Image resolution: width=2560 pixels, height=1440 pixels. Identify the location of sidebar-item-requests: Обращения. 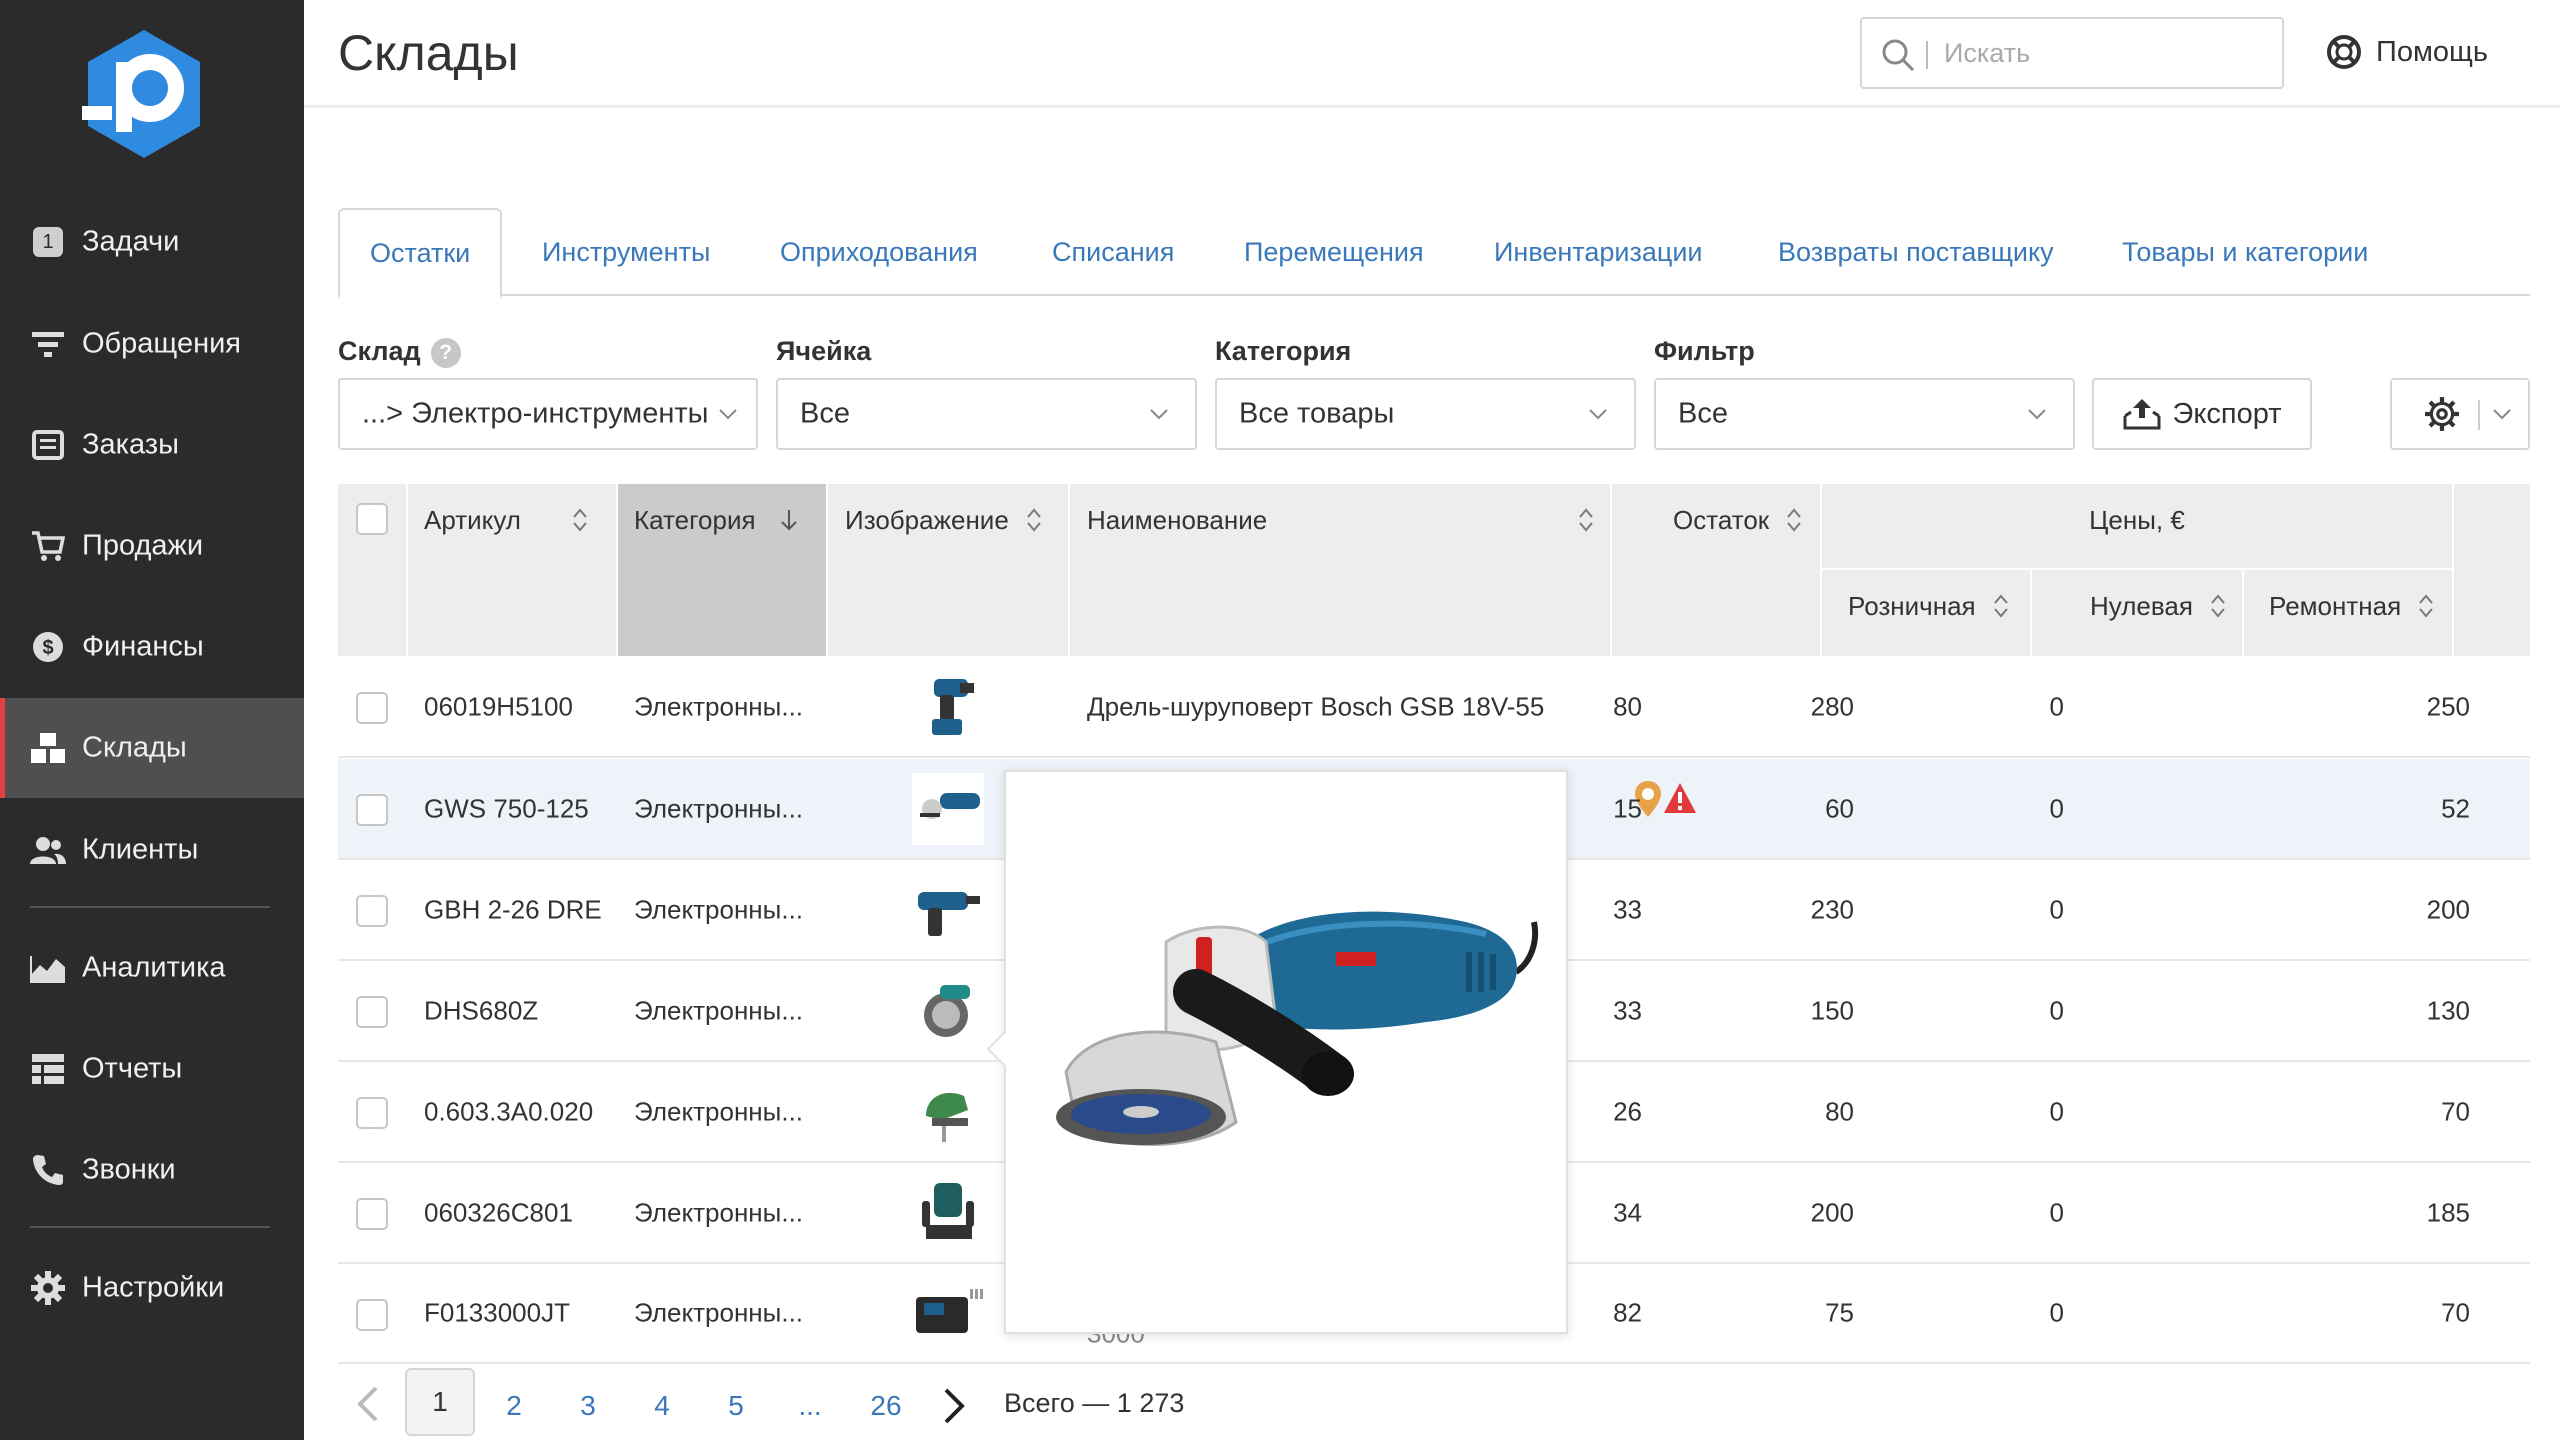
(152, 344).